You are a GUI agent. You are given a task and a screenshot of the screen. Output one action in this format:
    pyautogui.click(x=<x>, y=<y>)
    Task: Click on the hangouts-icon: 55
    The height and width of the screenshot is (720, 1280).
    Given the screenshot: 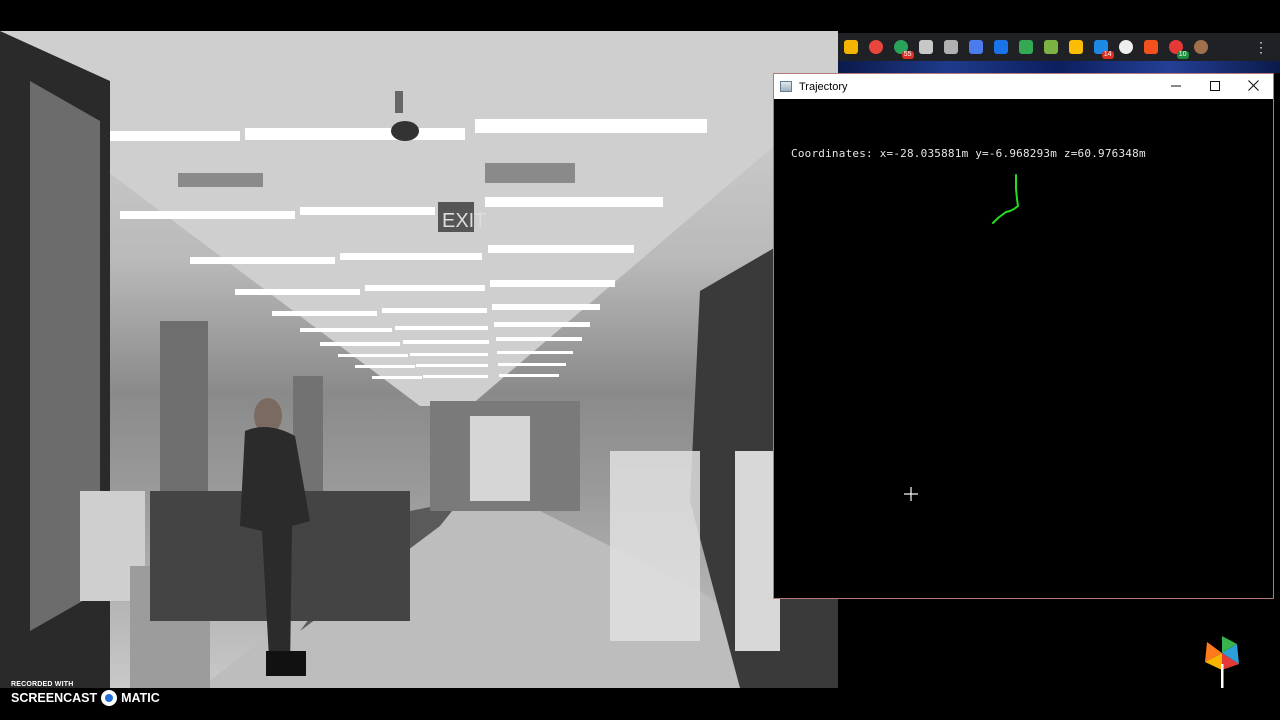 What is the action you would take?
    pyautogui.click(x=903, y=49)
    